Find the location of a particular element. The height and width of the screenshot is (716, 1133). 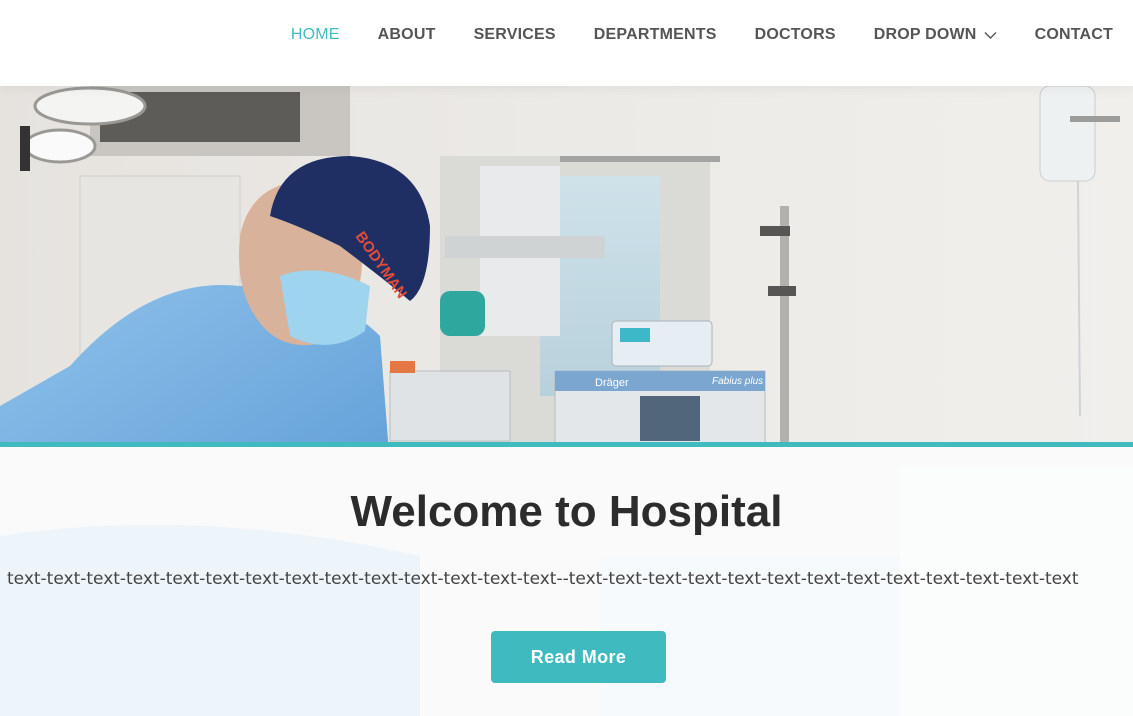

monitor-brand-text: Dräger is located at coordinates (612, 383).